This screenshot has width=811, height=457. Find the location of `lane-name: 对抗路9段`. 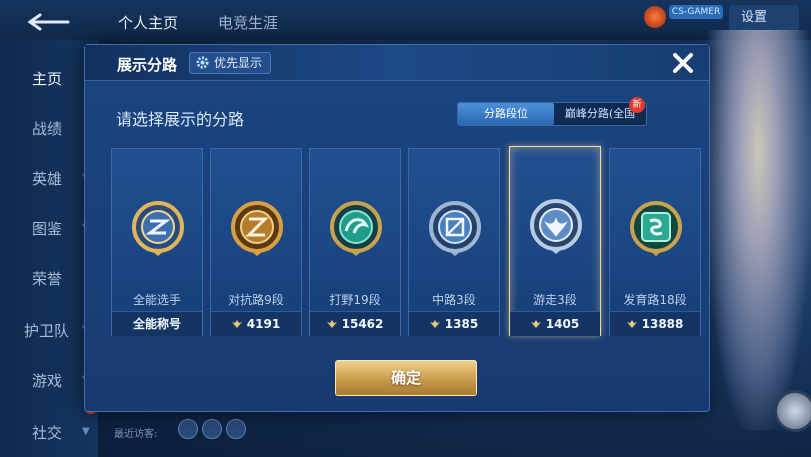

lane-name: 对抗路9段 is located at coordinates (256, 300).